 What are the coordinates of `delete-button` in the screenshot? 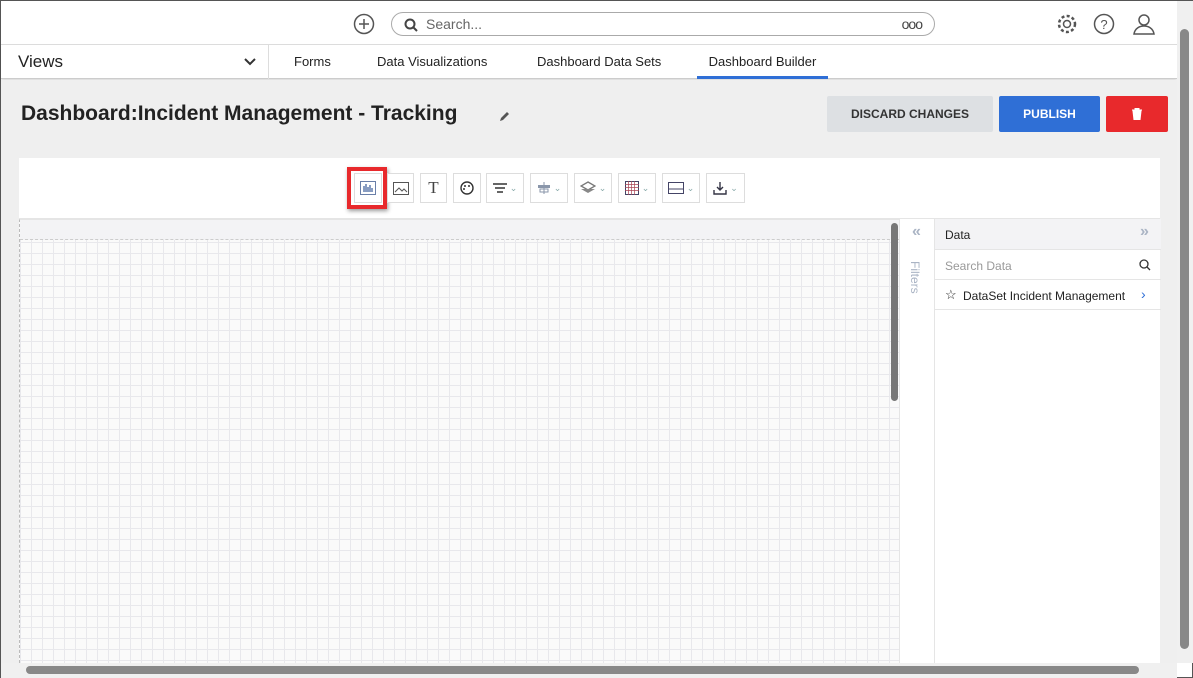 It's located at (1137, 114).